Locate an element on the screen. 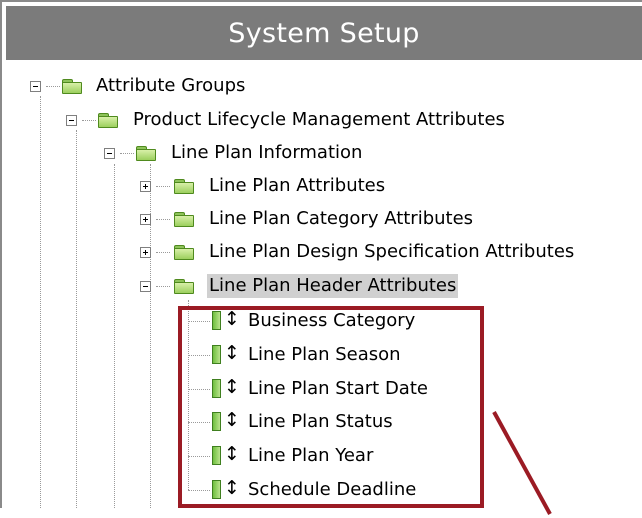 The image size is (642, 518). tree-node-line-plan-category-attributes: Line Plan Category Attributes is located at coordinates (341, 219).